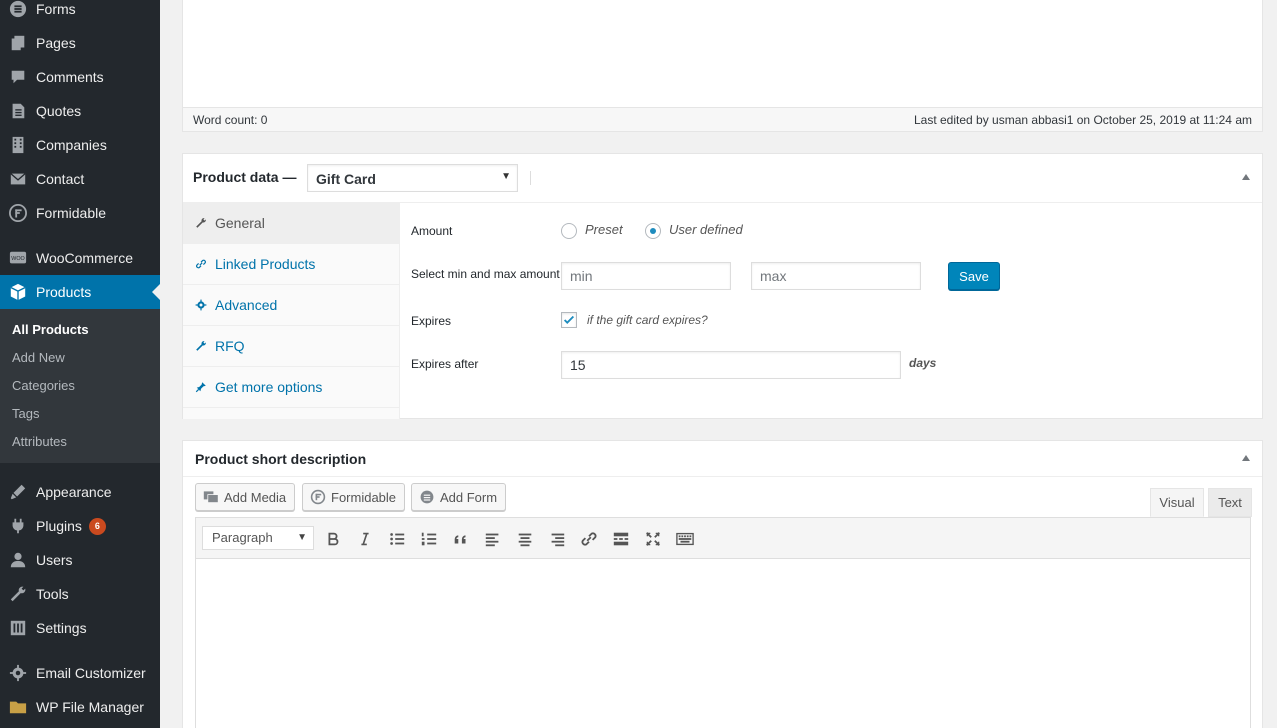 The image size is (1277, 728). What do you see at coordinates (80, 673) in the screenshot?
I see `menu-item-email-customizer: Email Customizer` at bounding box center [80, 673].